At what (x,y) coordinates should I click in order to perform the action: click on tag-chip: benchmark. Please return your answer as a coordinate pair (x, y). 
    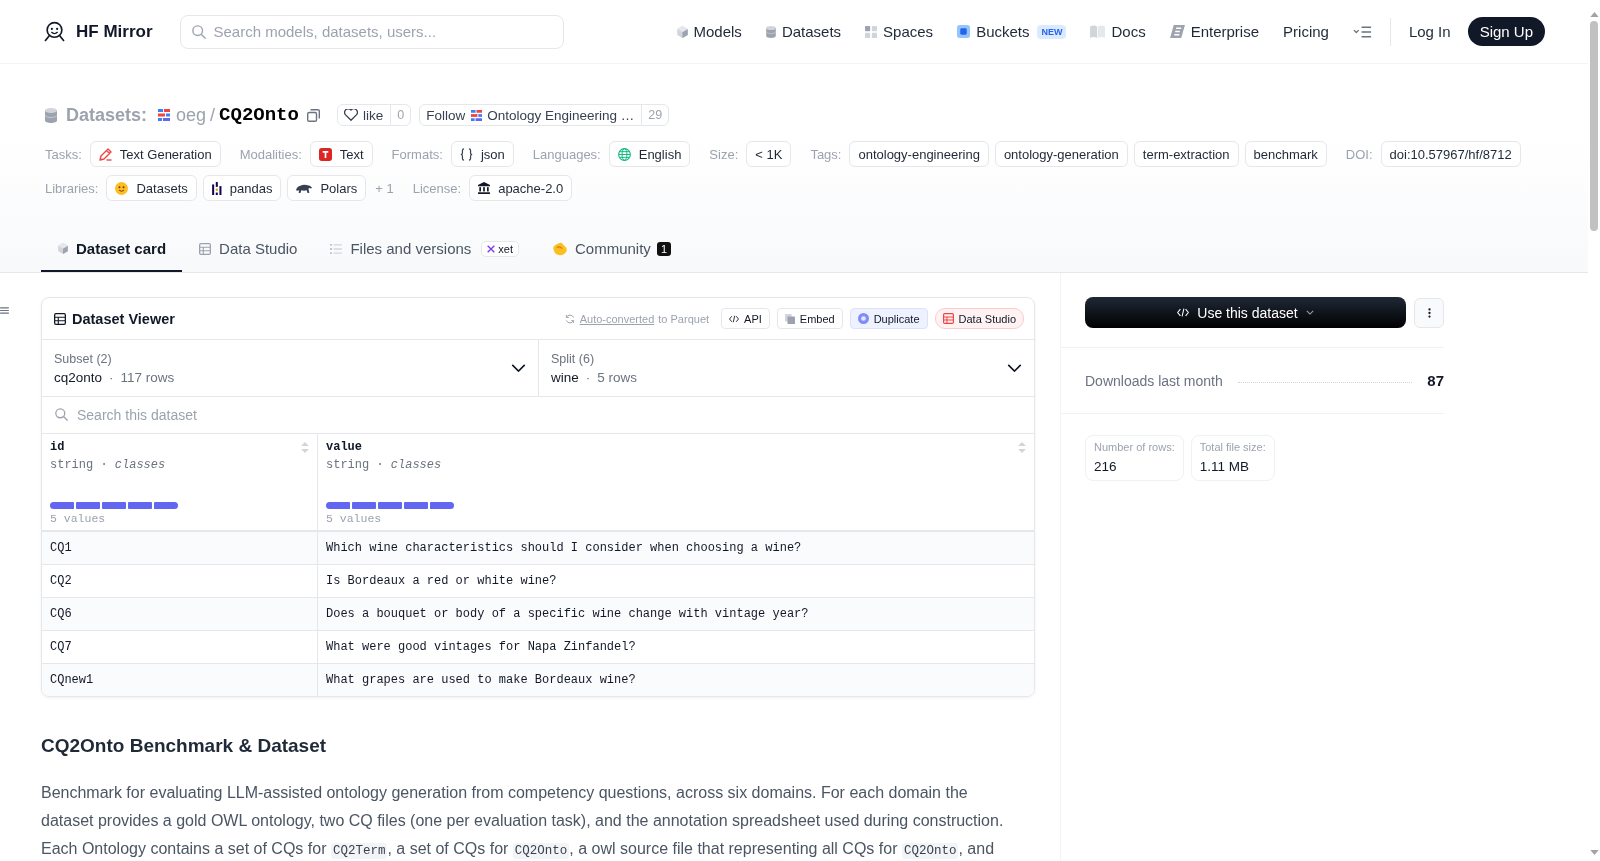
    Looking at the image, I should click on (1285, 154).